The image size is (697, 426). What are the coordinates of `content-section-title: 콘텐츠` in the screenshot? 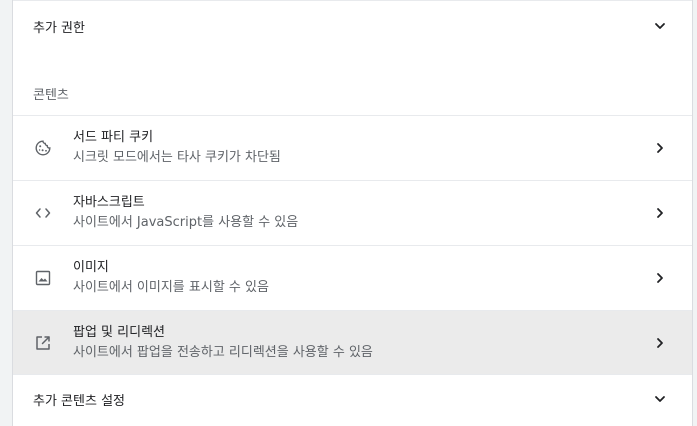 It's located at (51, 95).